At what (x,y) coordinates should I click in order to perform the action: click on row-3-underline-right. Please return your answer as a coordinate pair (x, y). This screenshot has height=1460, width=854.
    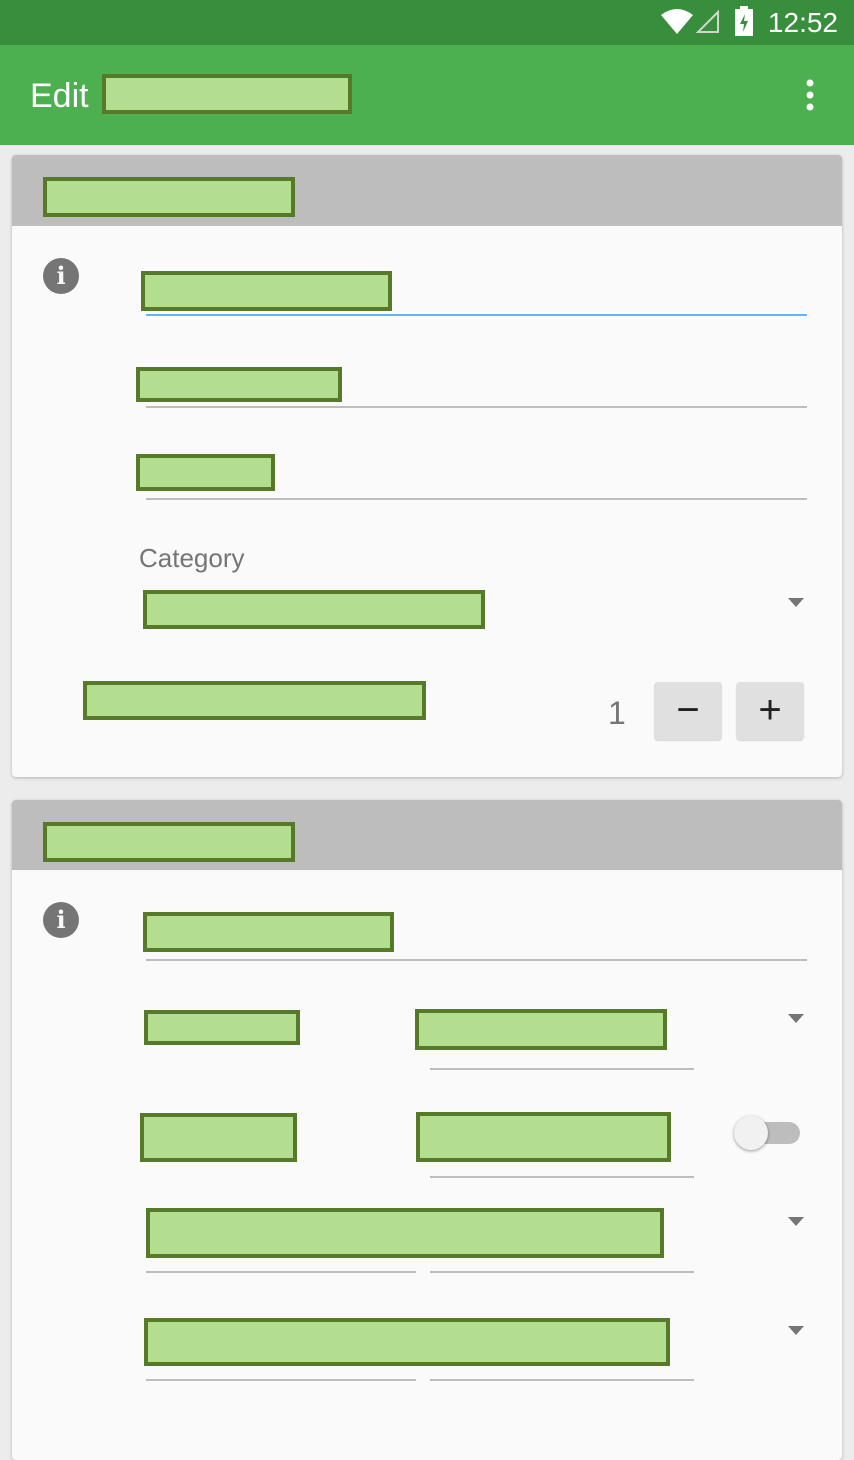
    Looking at the image, I should click on (562, 1272).